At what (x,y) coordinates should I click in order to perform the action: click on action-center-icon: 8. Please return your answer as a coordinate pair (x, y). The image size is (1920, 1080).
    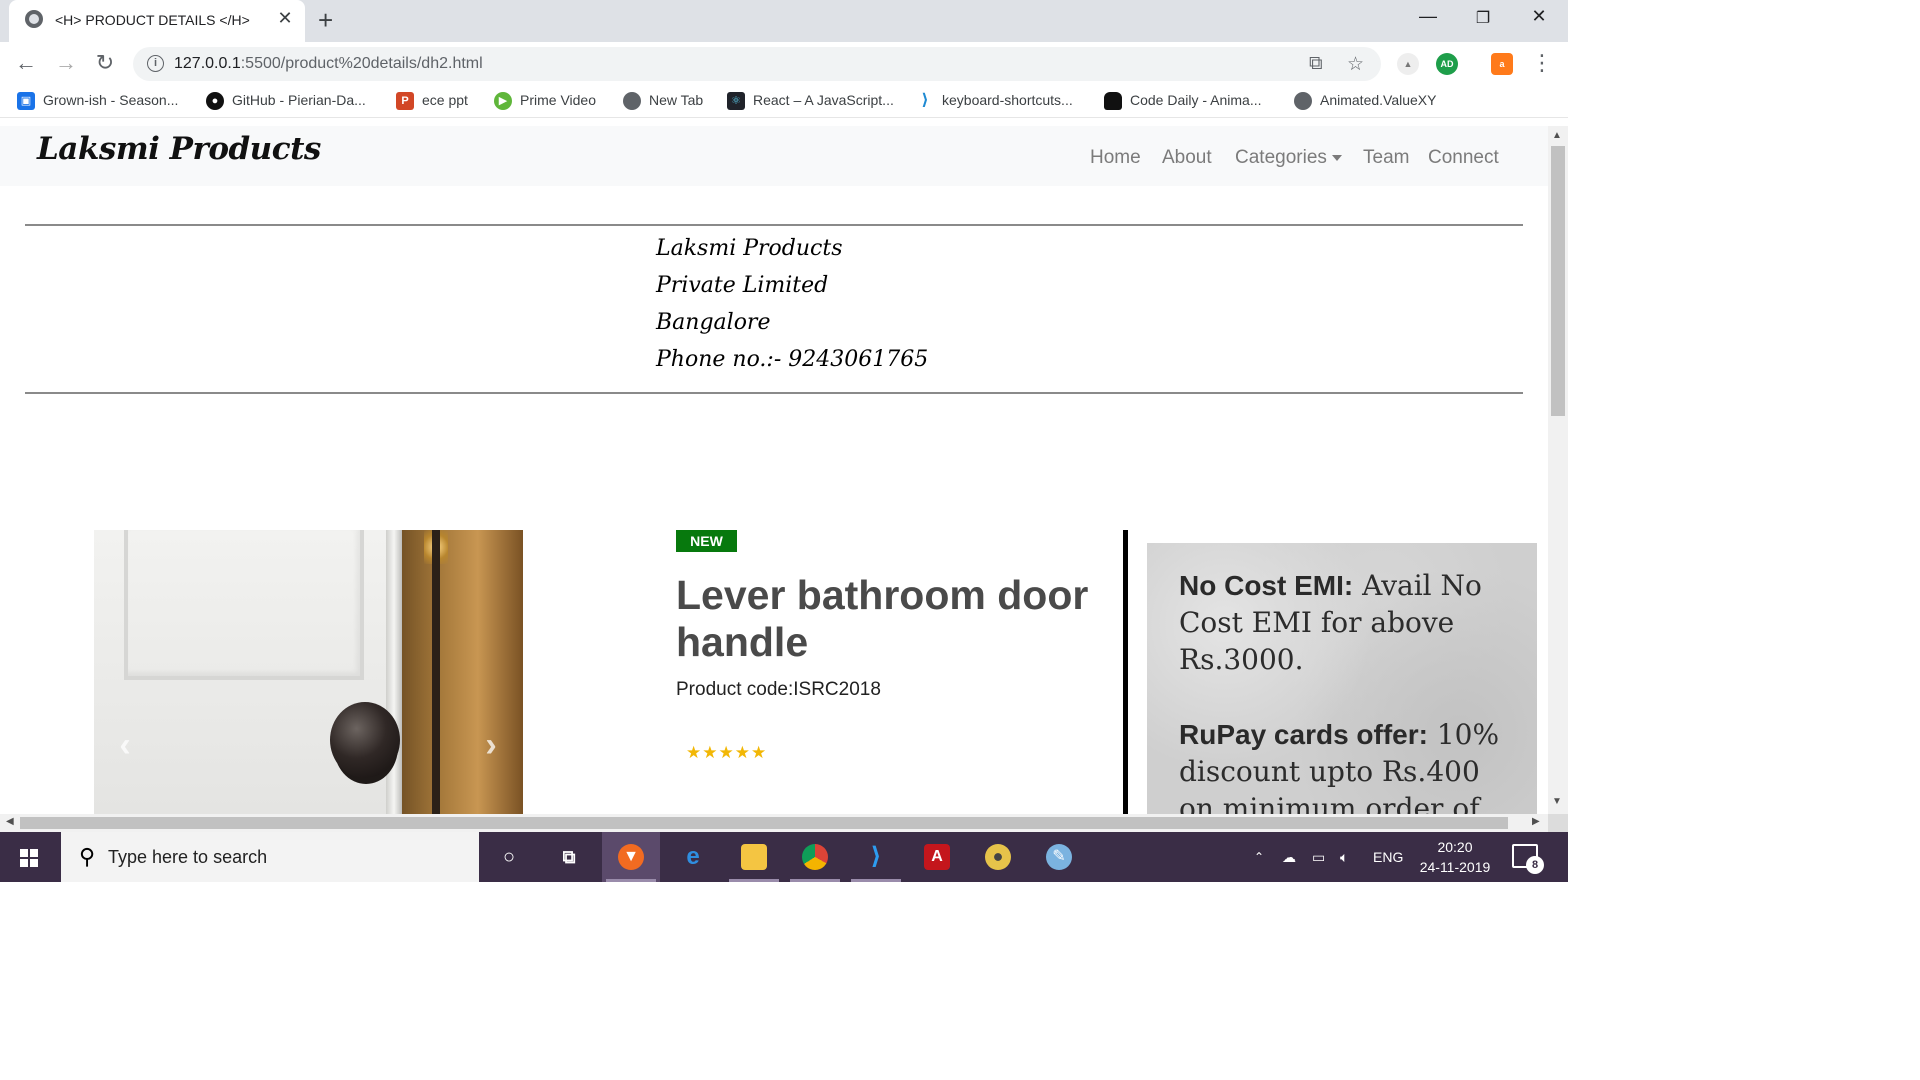
    Looking at the image, I should click on (1528, 859).